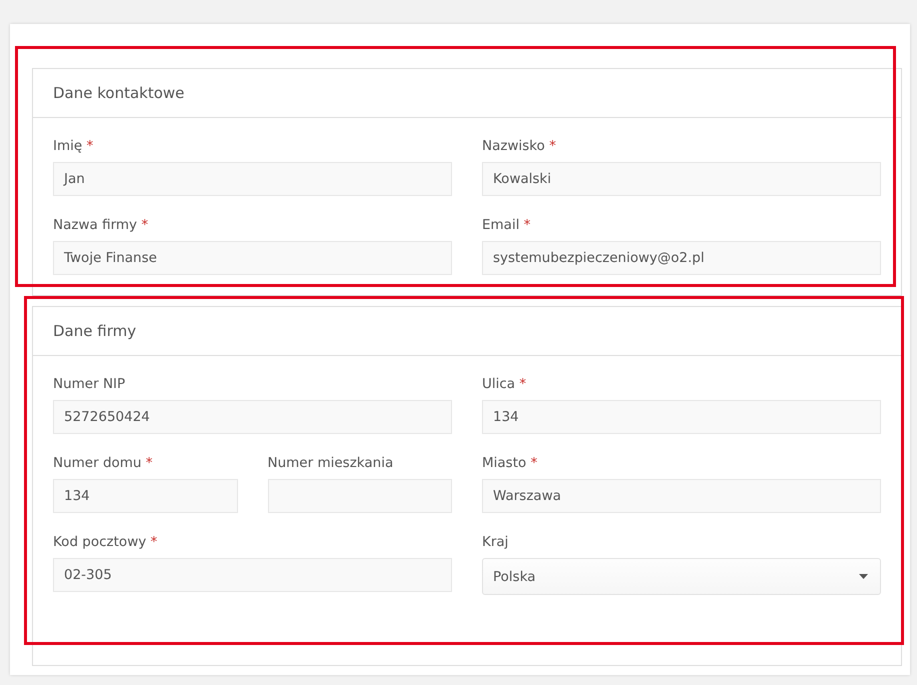 The image size is (917, 685). I want to click on panel-title: Dane firmy, so click(94, 331).